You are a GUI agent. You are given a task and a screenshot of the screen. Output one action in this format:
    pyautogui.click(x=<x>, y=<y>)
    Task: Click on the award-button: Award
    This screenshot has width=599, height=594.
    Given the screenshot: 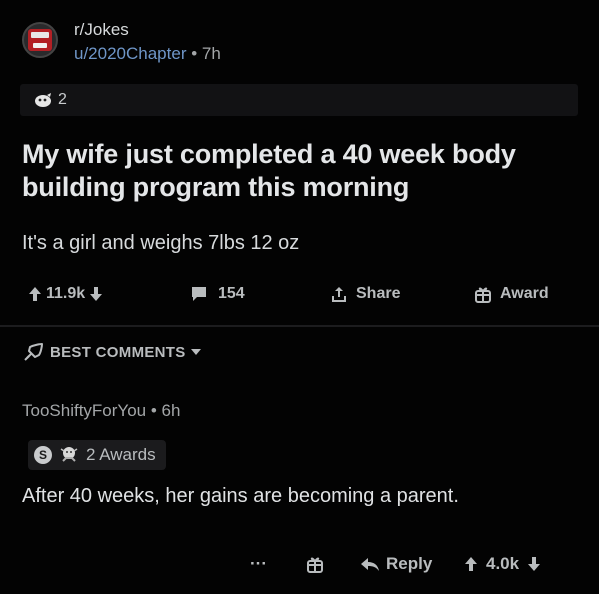 What is the action you would take?
    pyautogui.click(x=513, y=294)
    